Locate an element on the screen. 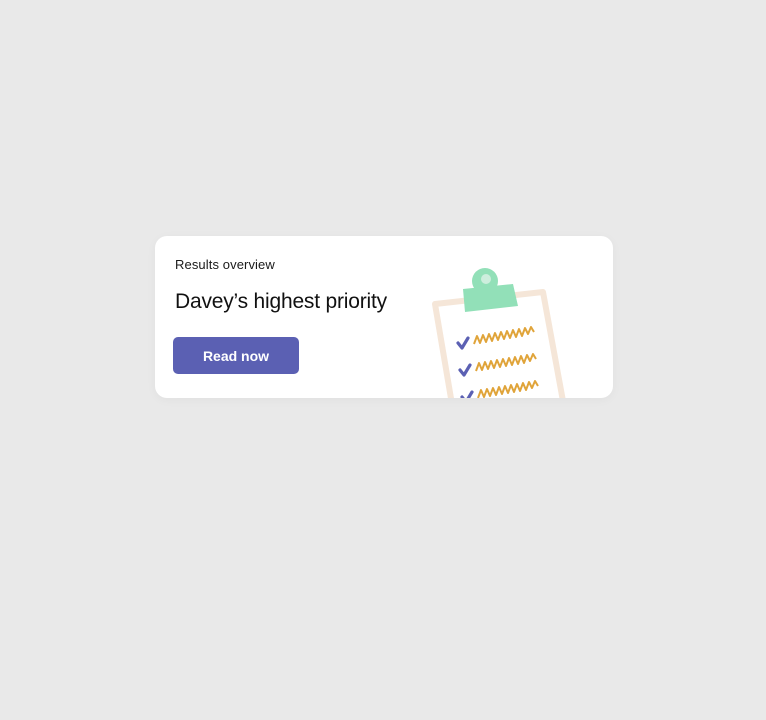 This screenshot has width=766, height=720. read-now-button: Read now is located at coordinates (236, 355).